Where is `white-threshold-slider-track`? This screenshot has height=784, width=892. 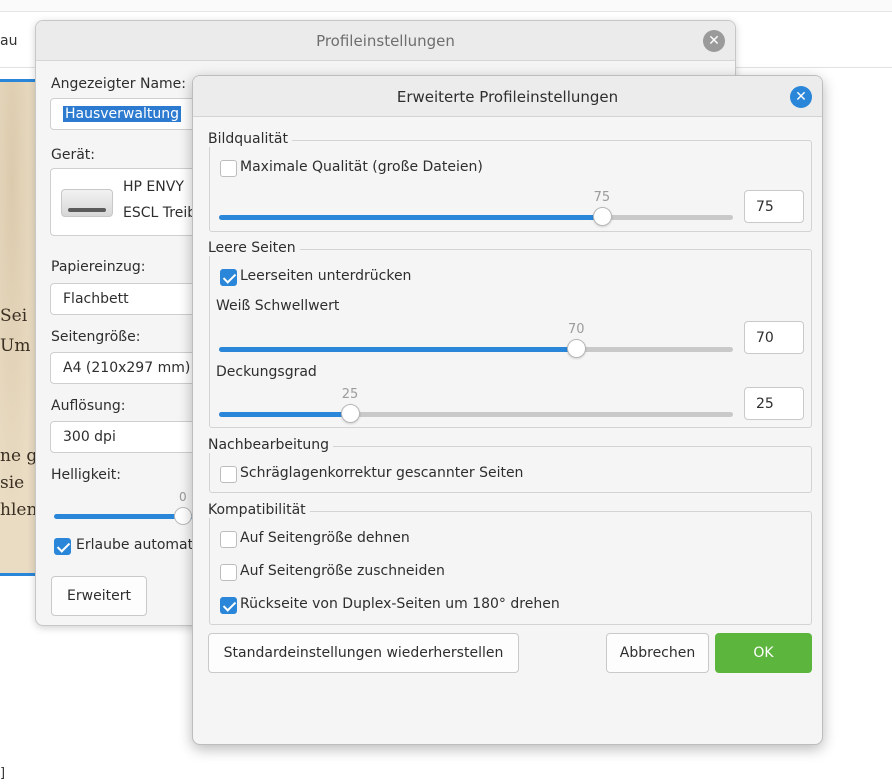
white-threshold-slider-track is located at coordinates (476, 349).